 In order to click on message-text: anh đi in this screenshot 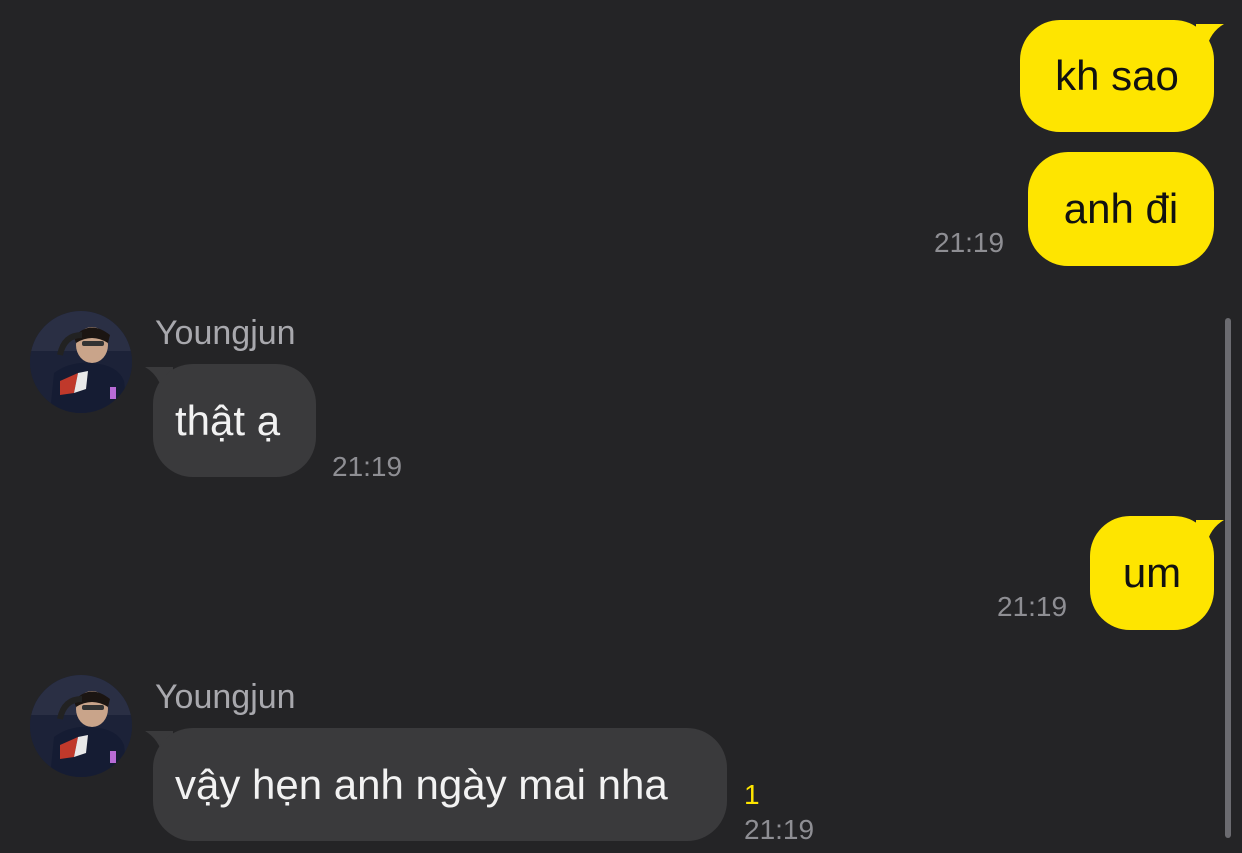, I will do `click(1121, 208)`.